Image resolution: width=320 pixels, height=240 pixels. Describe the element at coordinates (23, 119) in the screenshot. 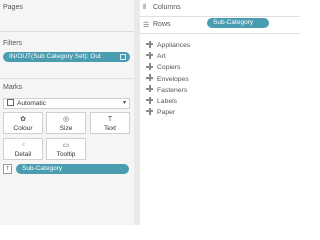

I see `palette-icon: ✿` at that location.